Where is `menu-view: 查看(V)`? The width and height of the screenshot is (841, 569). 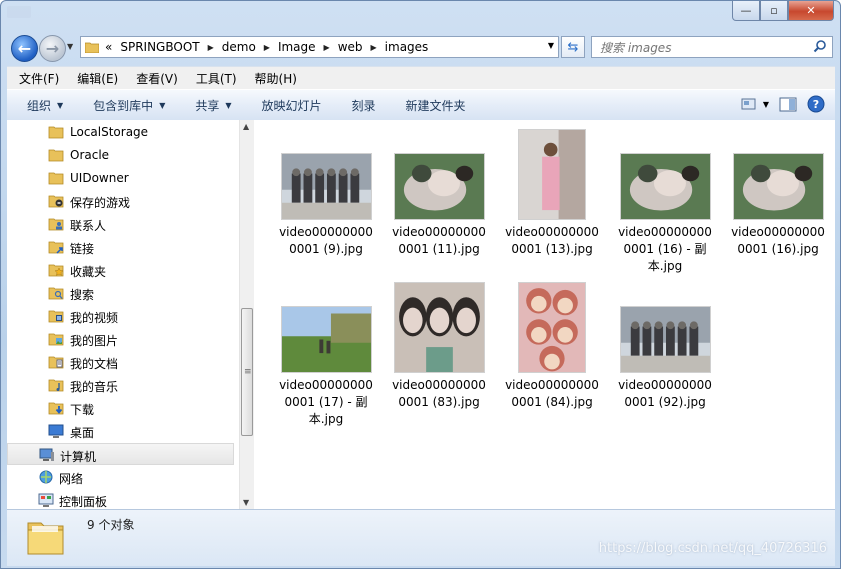 menu-view: 查看(V) is located at coordinates (154, 78).